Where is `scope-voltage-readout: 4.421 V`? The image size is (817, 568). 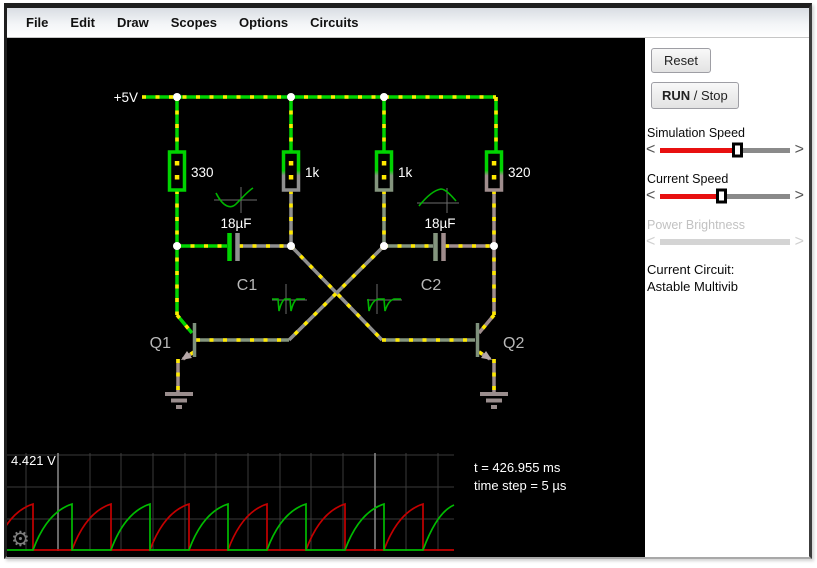 scope-voltage-readout: 4.421 V is located at coordinates (33, 460).